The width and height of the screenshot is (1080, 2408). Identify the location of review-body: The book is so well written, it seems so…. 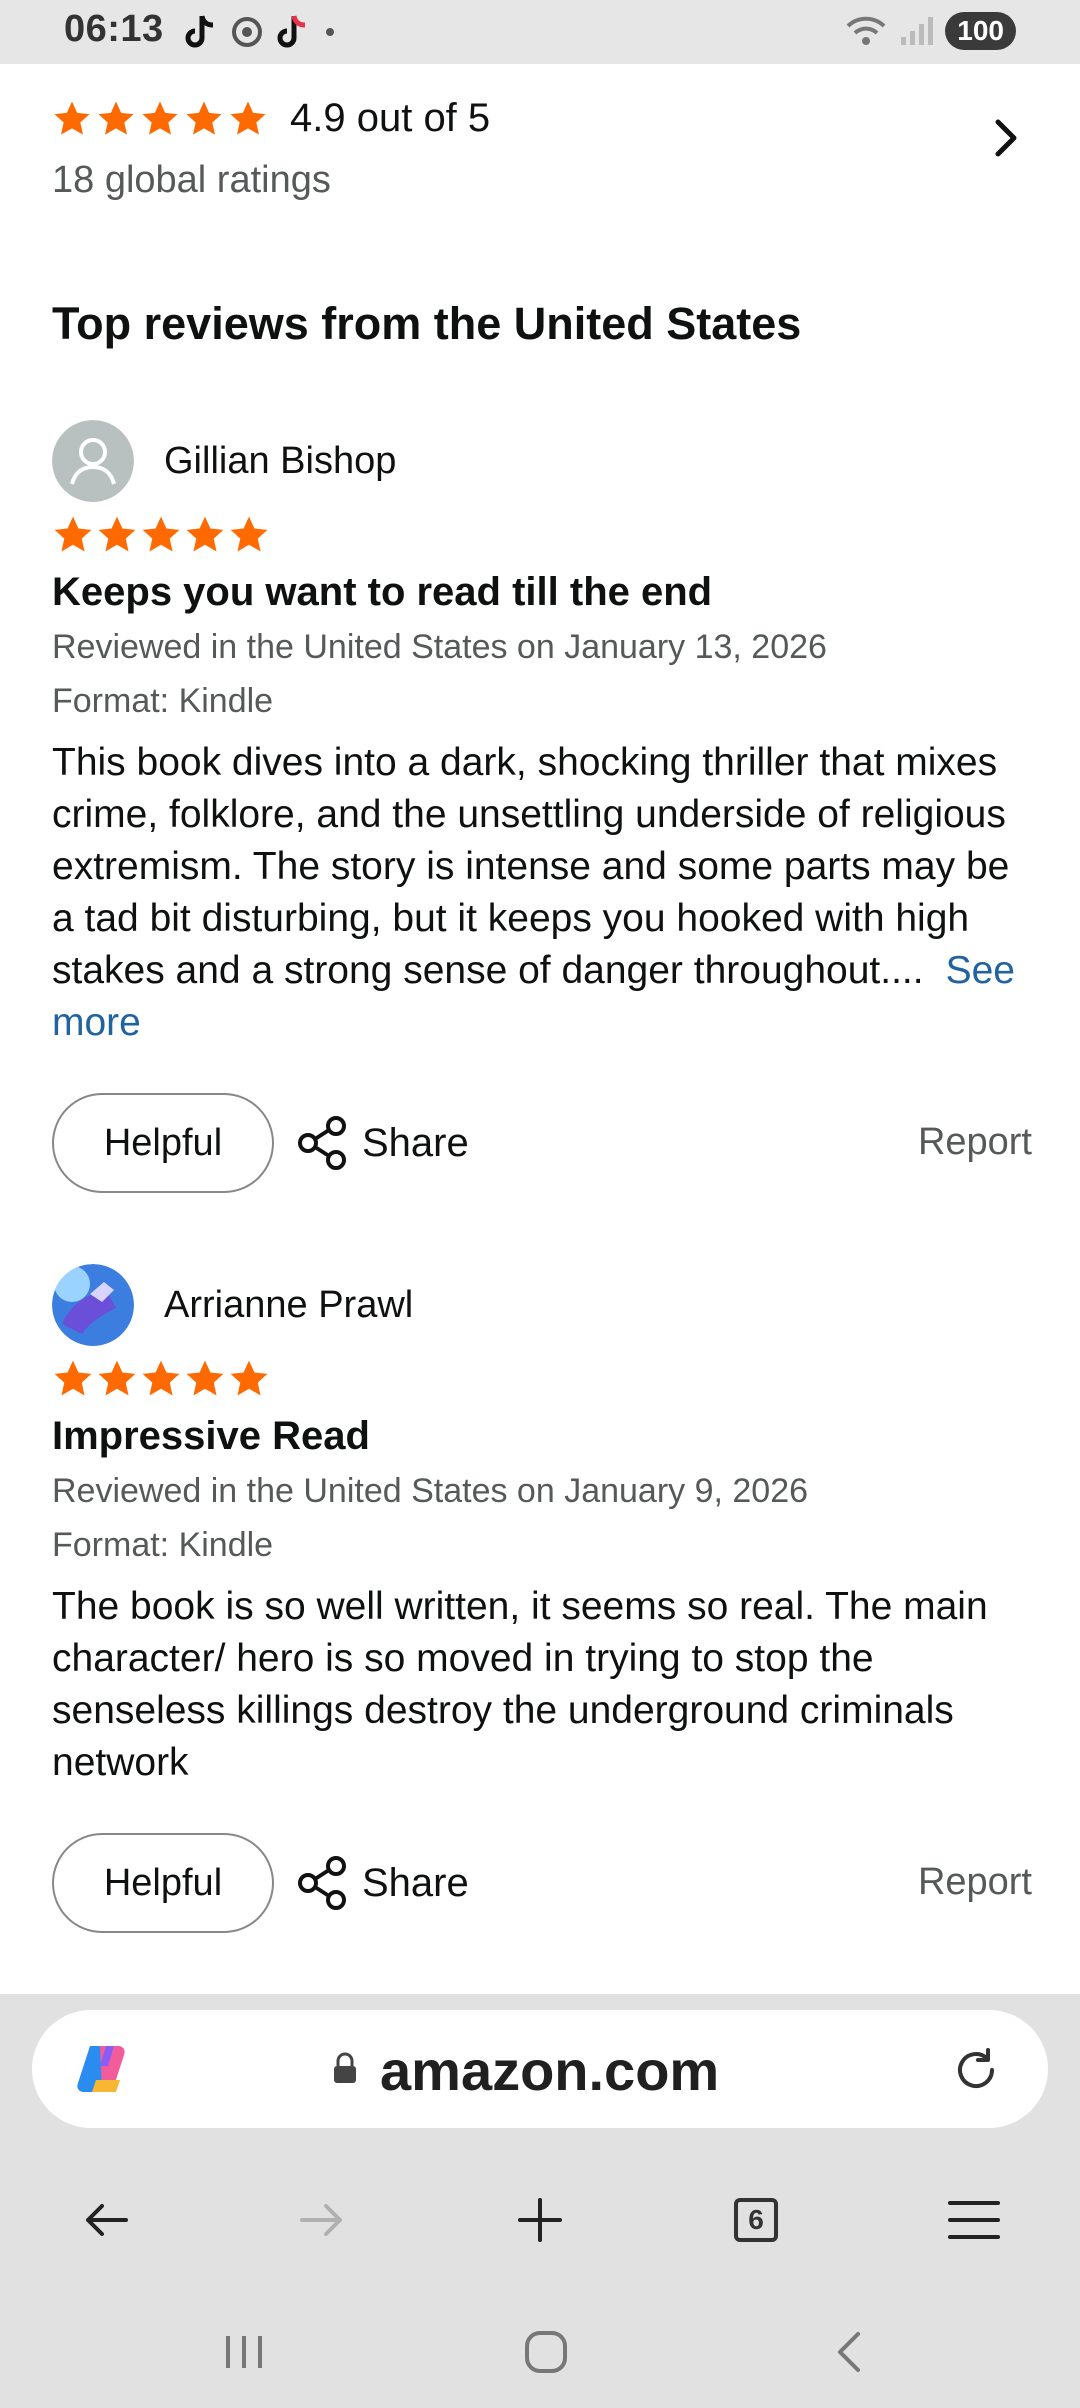
(520, 1684).